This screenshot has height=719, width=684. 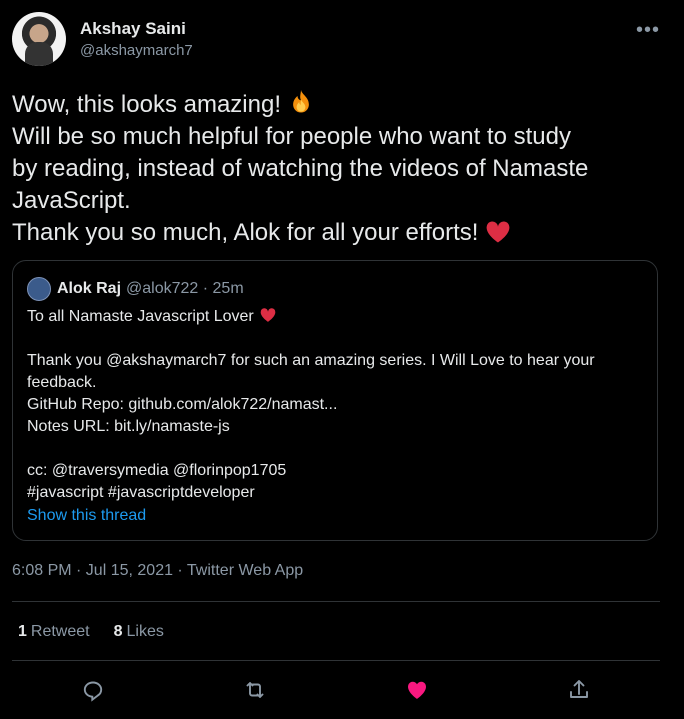 I want to click on more-options-icon: •••, so click(x=648, y=30).